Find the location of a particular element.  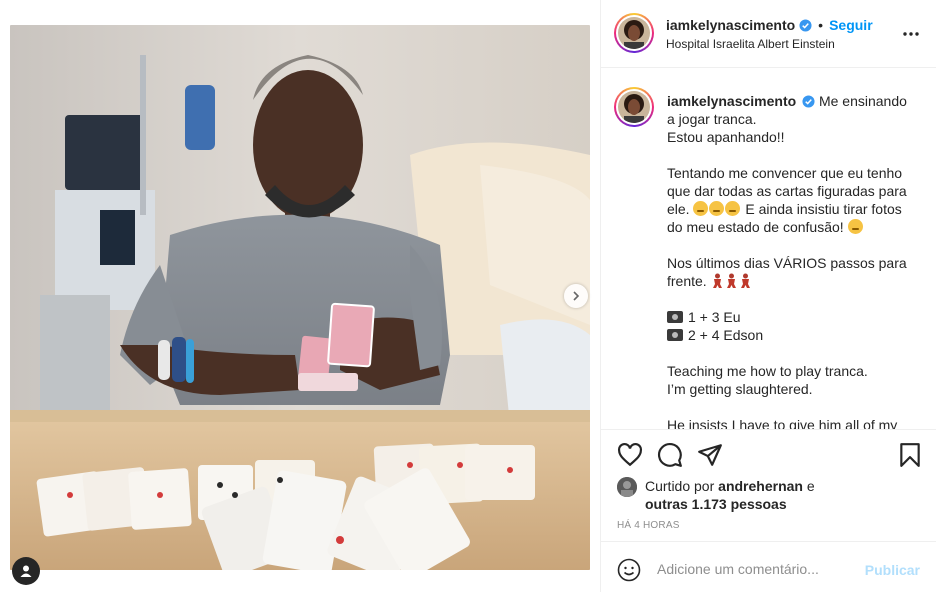

user-tags-button is located at coordinates (26, 571).